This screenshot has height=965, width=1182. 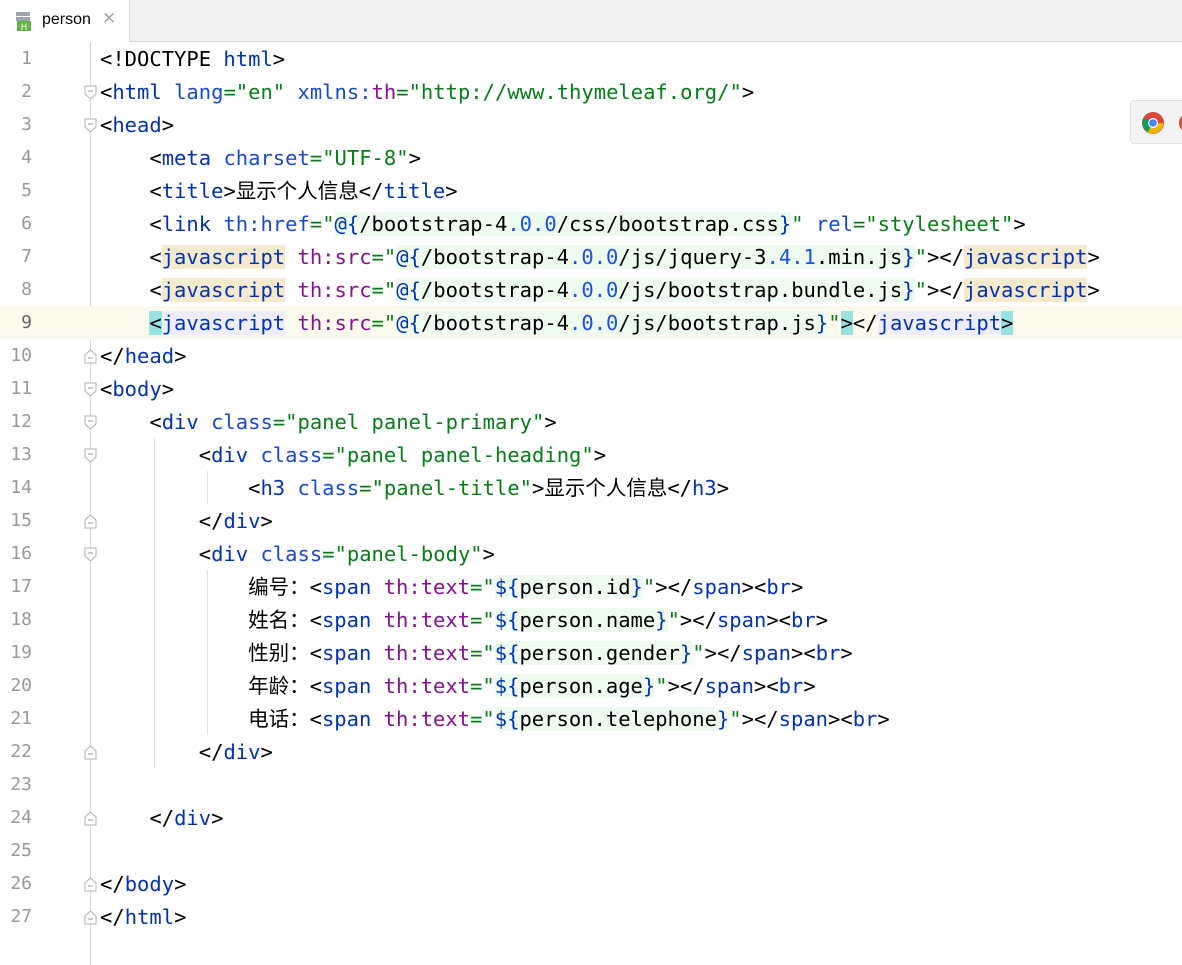 What do you see at coordinates (1179, 123) in the screenshot?
I see `browser-icon` at bounding box center [1179, 123].